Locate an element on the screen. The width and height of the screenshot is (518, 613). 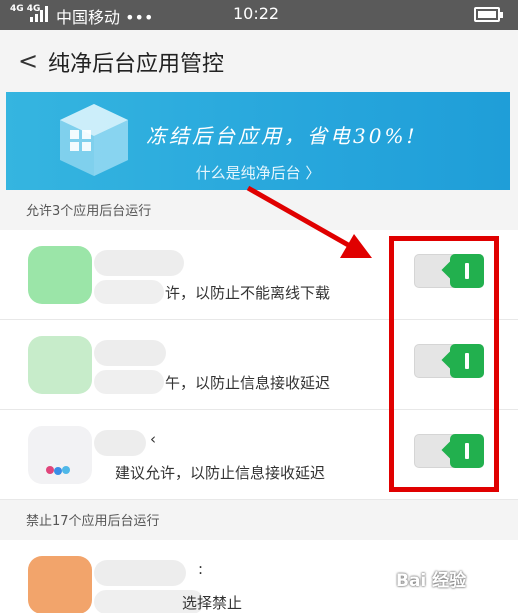
battery-icon is located at coordinates (488, 14).